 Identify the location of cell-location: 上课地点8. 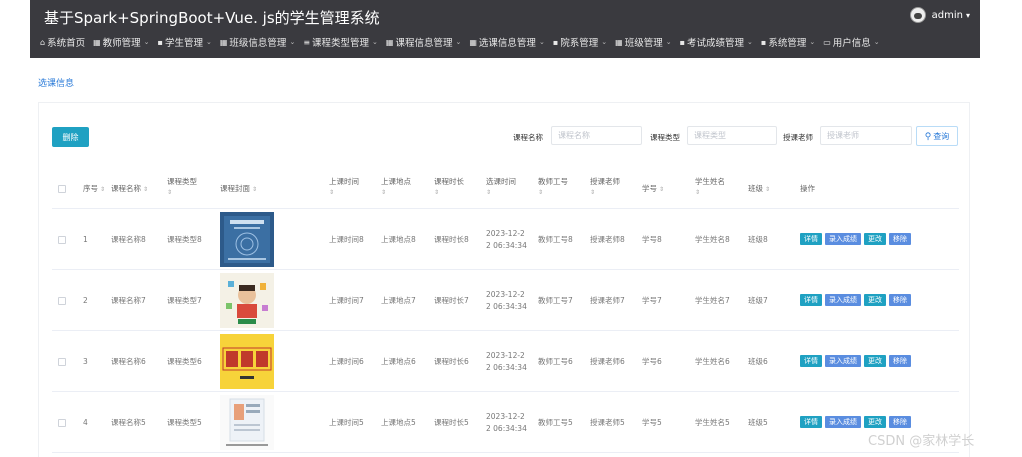
(398, 239).